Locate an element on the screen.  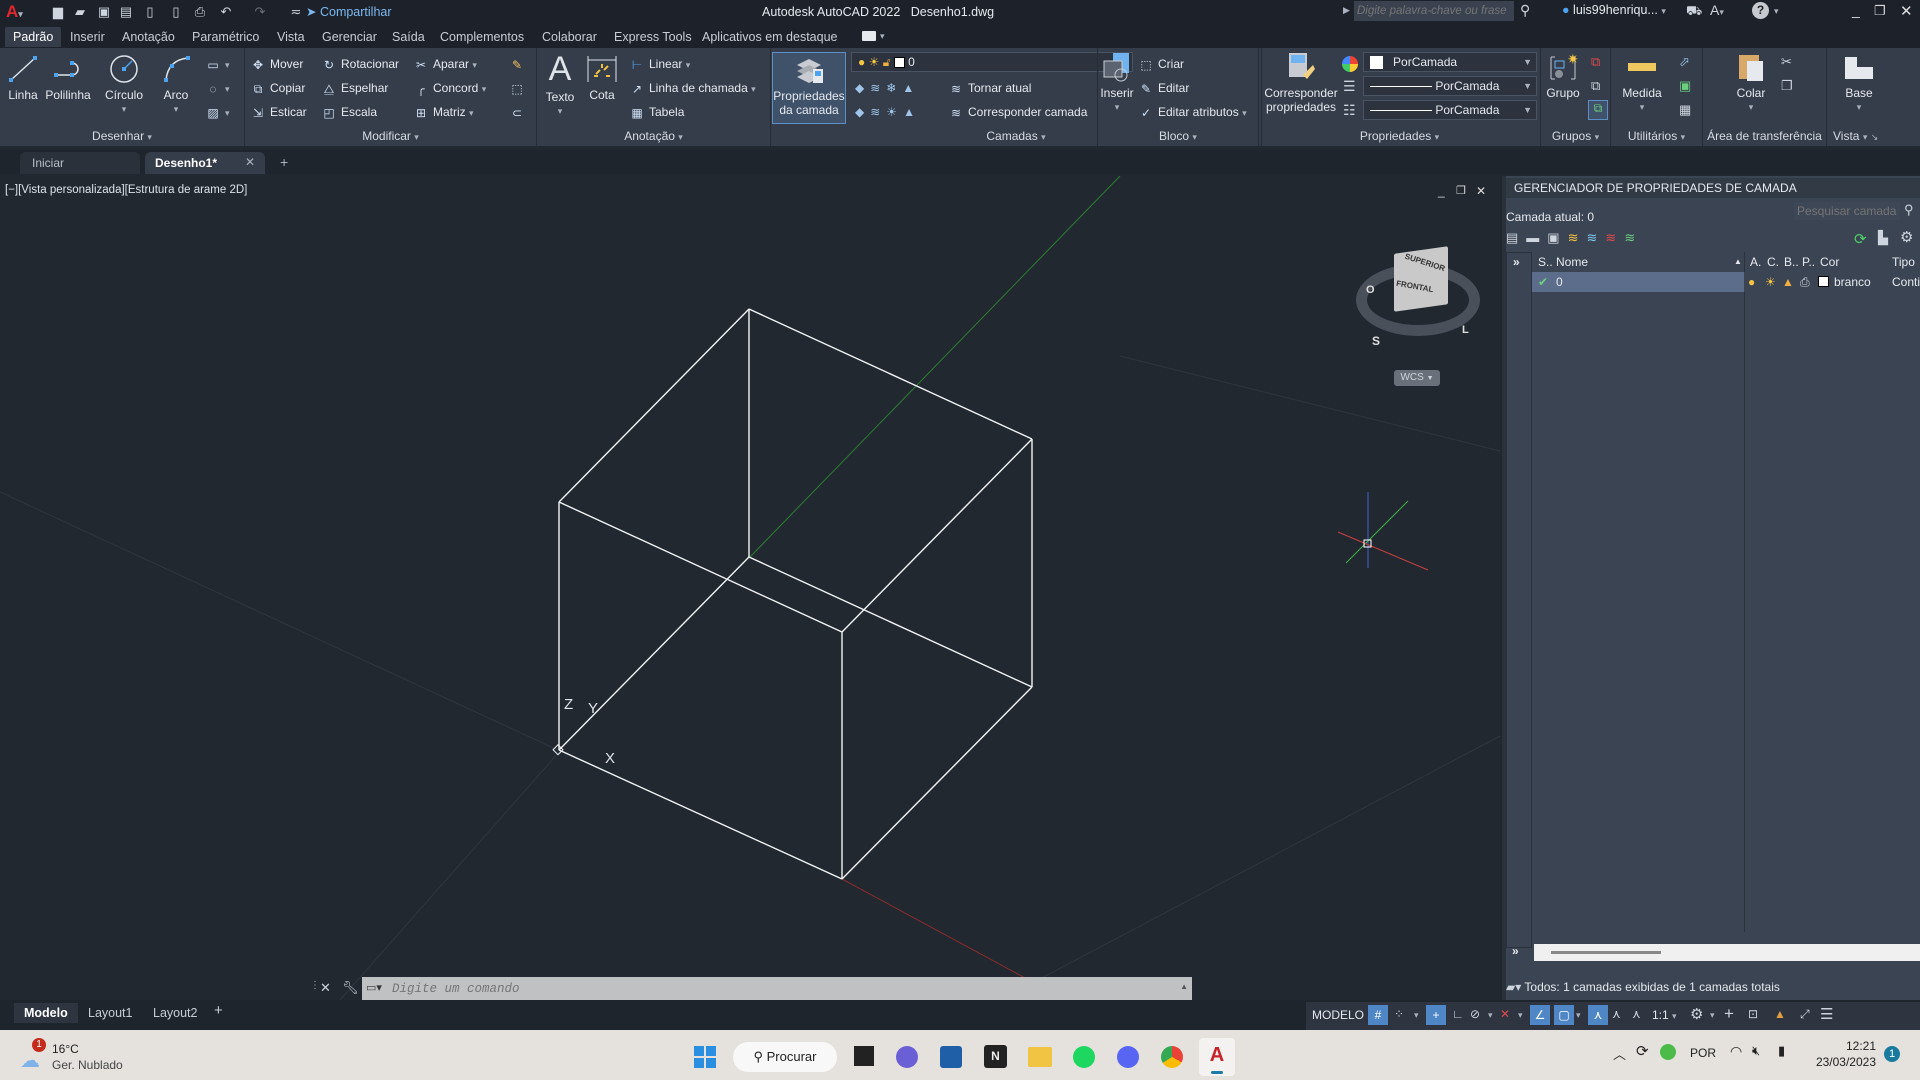
autodesk-app-icon: A▾ is located at coordinates (1717, 10).